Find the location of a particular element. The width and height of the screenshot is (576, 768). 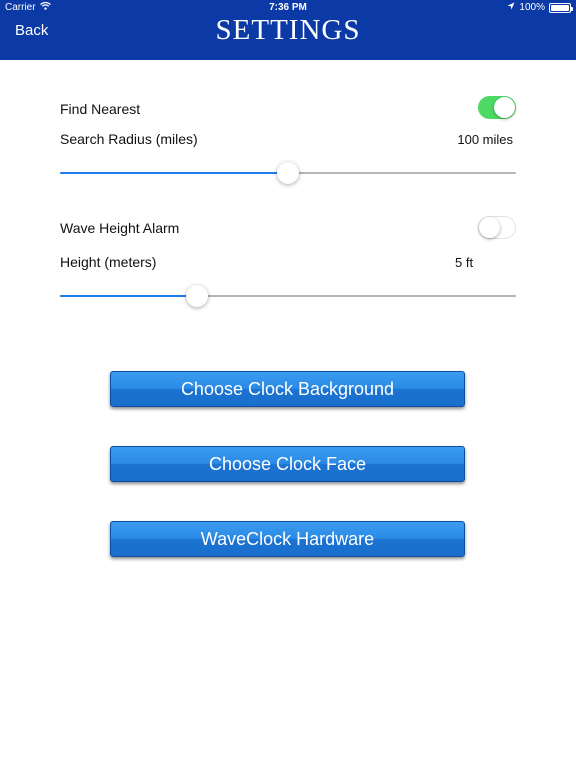

search-radius-label: Search Radius (miles) is located at coordinates (129, 139).